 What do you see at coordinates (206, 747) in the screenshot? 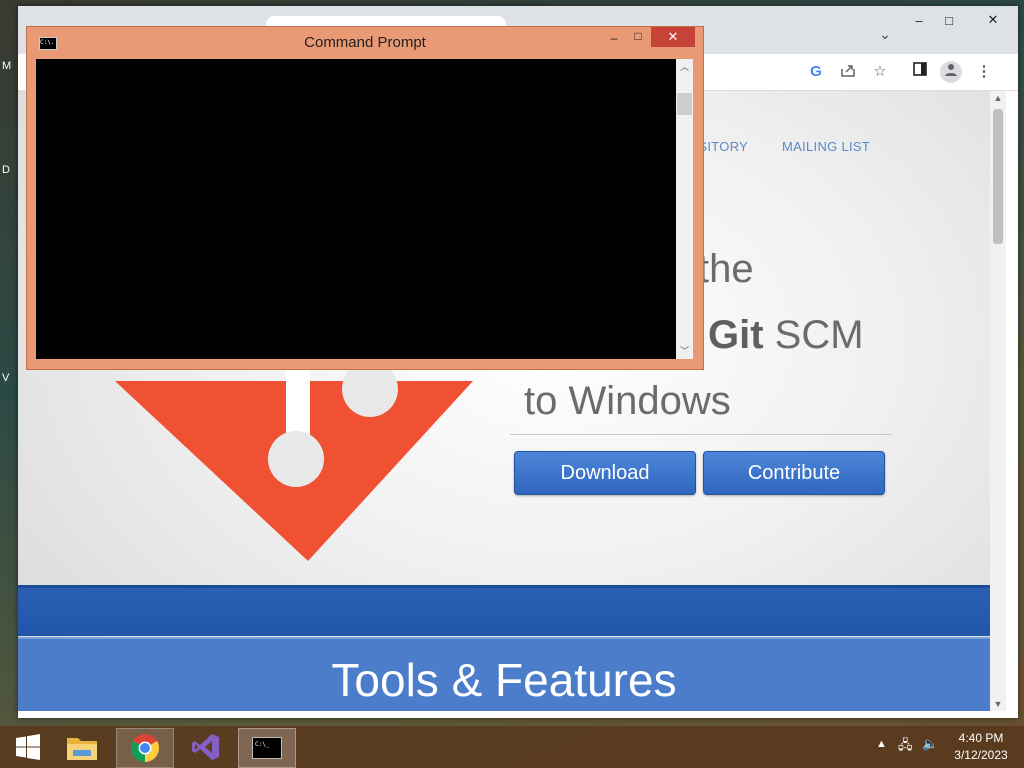
I see `visual-studio-icon` at bounding box center [206, 747].